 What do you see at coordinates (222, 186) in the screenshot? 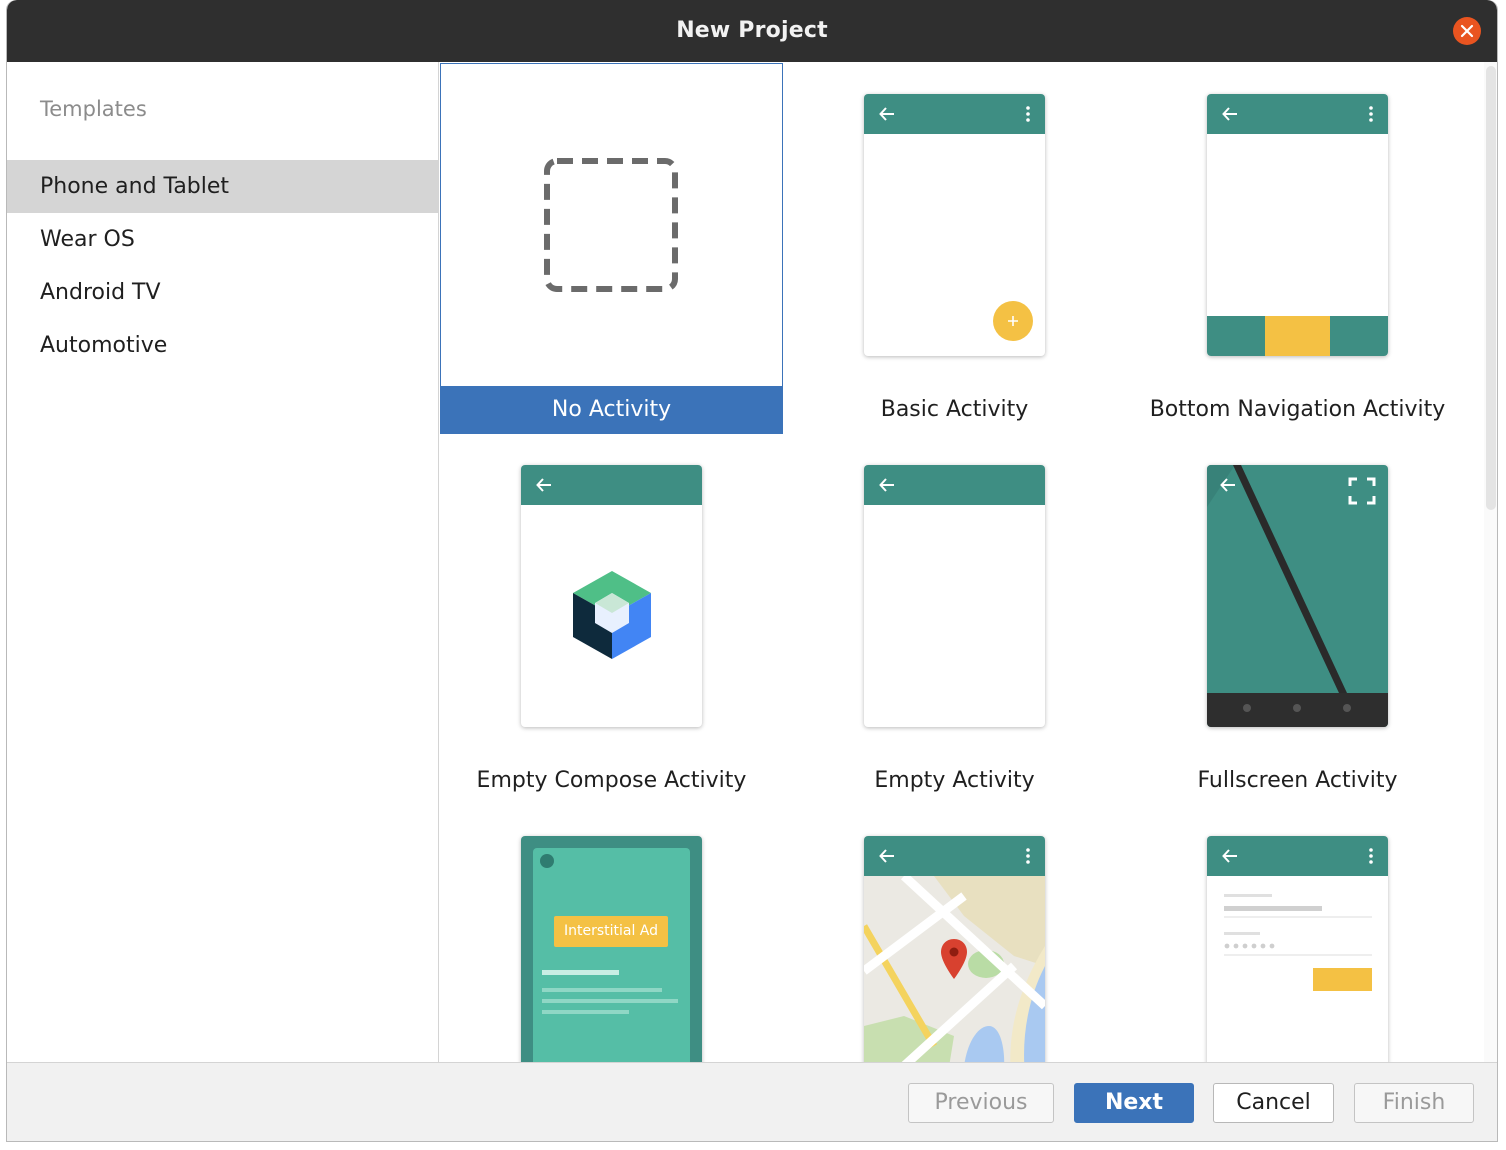
I see `sidebar-item-phone-and-tablet: Phone and Tablet` at bounding box center [222, 186].